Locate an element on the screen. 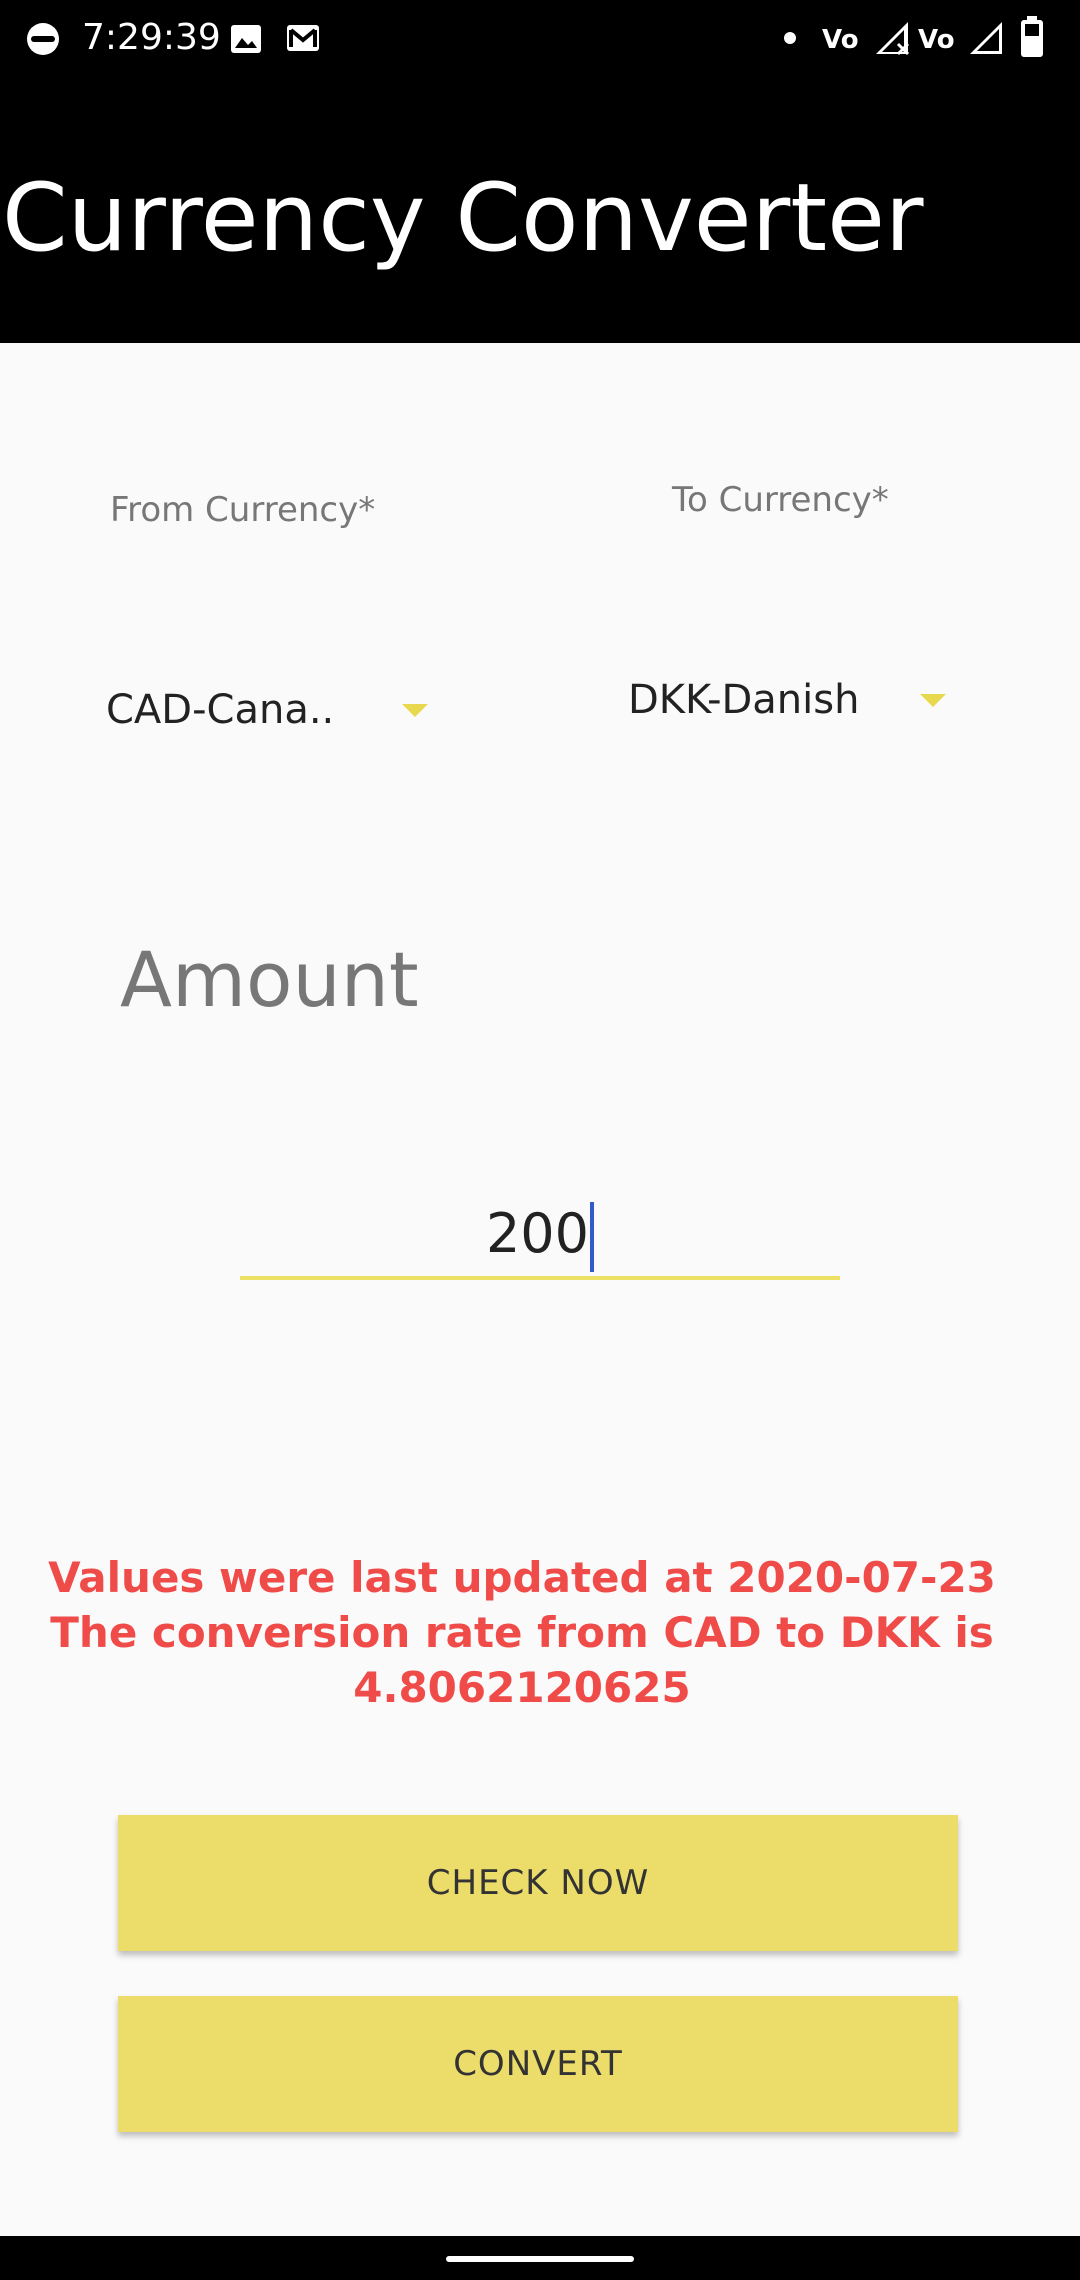 The image size is (1080, 2280). status-time: 7:29:39 is located at coordinates (151, 37).